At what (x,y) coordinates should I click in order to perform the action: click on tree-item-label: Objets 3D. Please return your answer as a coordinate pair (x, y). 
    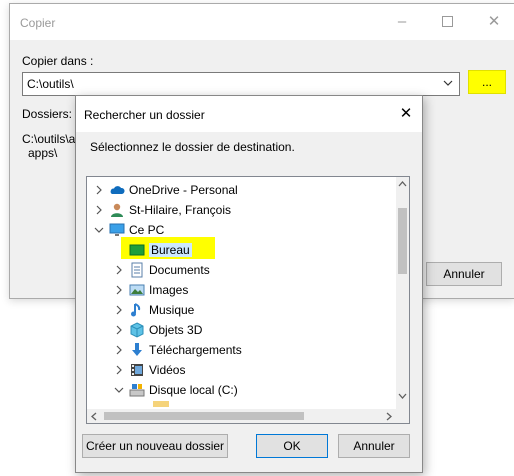
    Looking at the image, I should click on (176, 330).